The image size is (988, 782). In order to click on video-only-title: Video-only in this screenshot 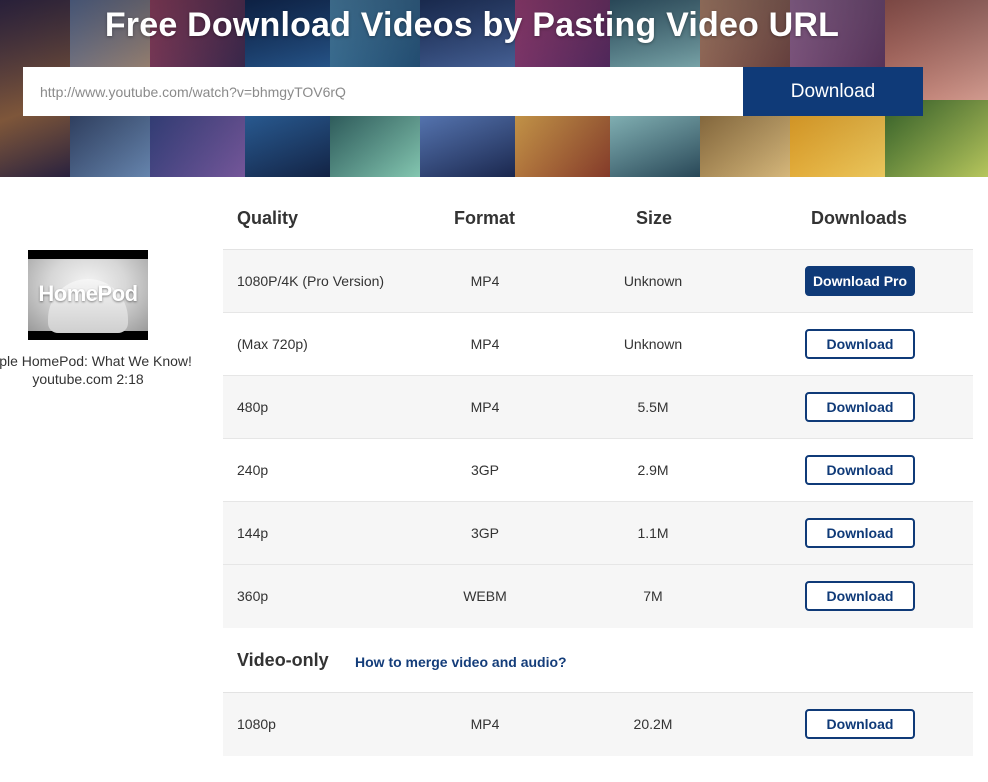, I will do `click(283, 660)`.